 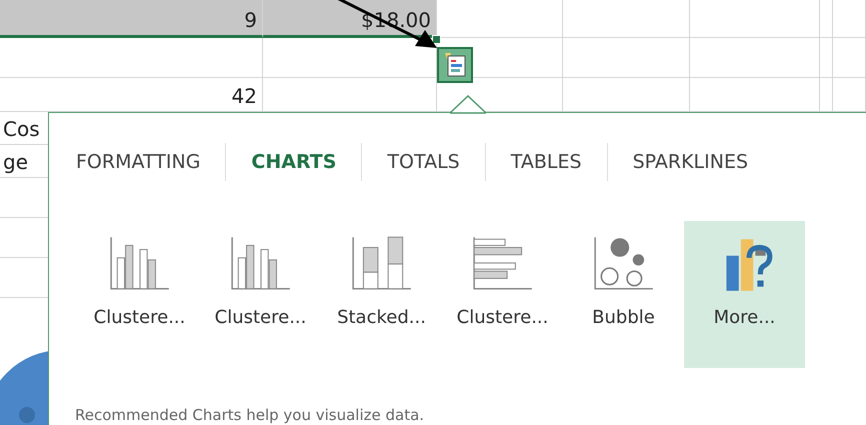 I want to click on quick-analysis-icon, so click(x=455, y=65).